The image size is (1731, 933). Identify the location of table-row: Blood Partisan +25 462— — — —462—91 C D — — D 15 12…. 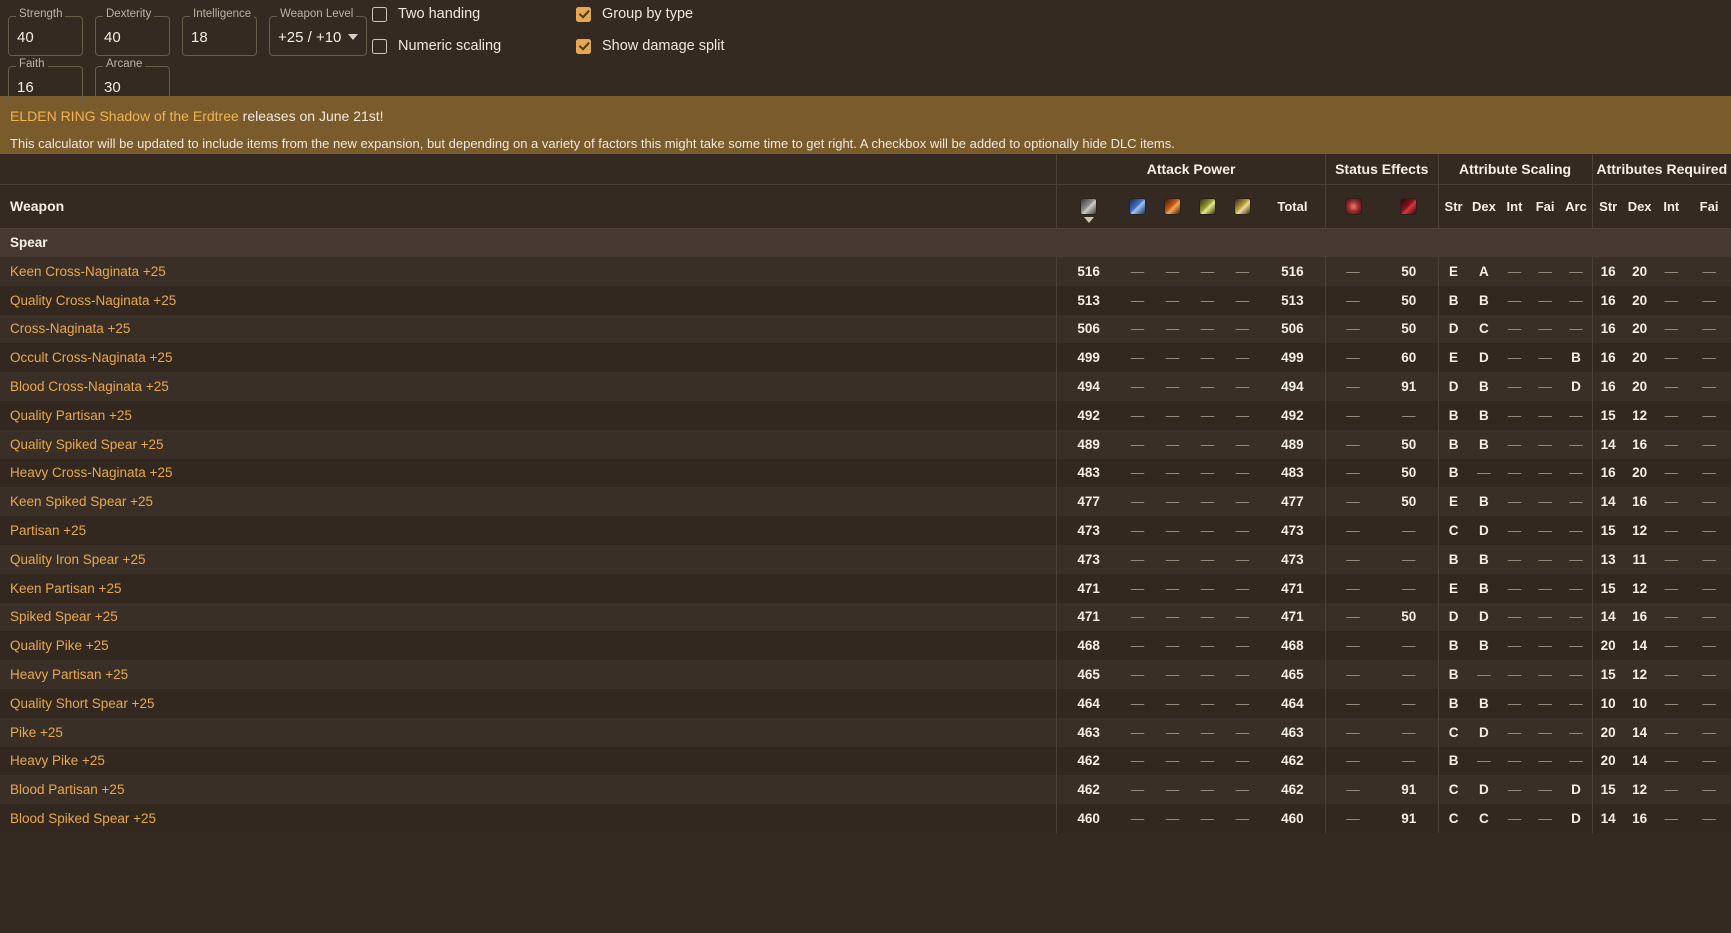
(865, 790).